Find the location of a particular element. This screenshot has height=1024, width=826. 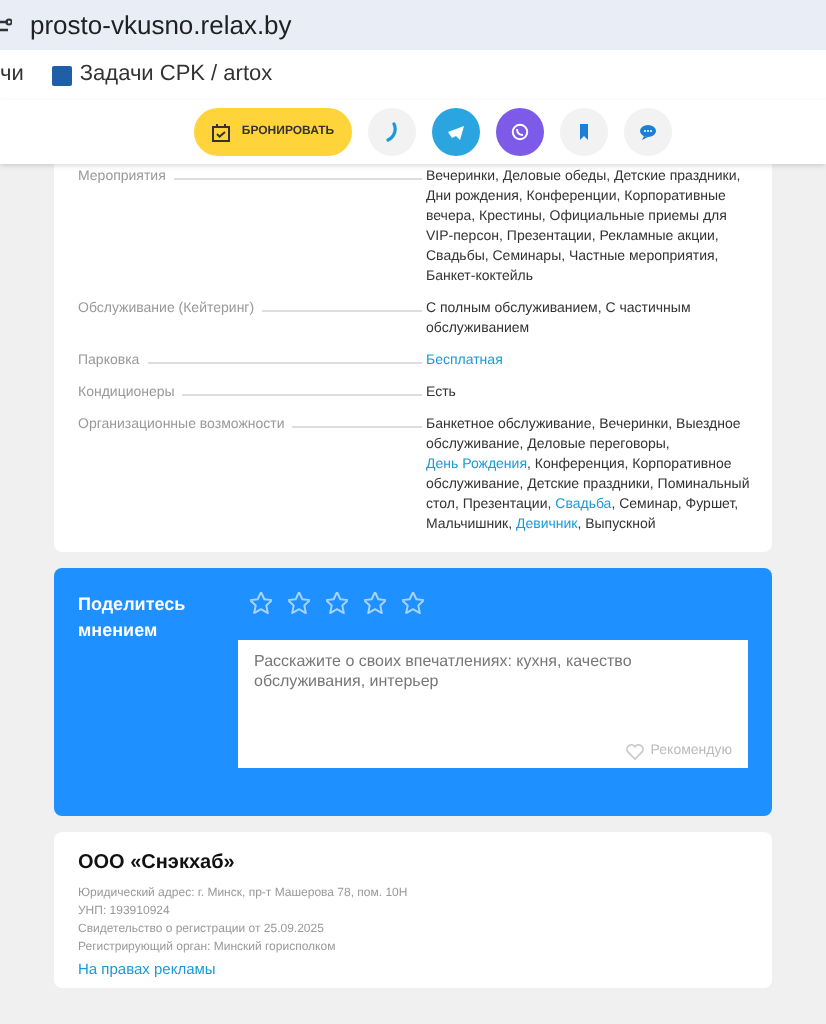

paper-plane-icon is located at coordinates (456, 132).